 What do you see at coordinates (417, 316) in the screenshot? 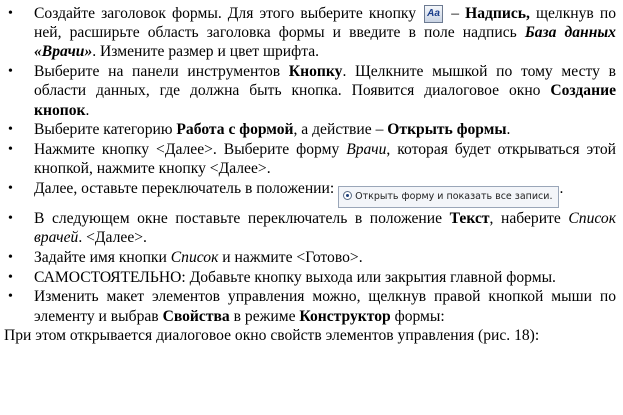
I see `text-run: формы:` at bounding box center [417, 316].